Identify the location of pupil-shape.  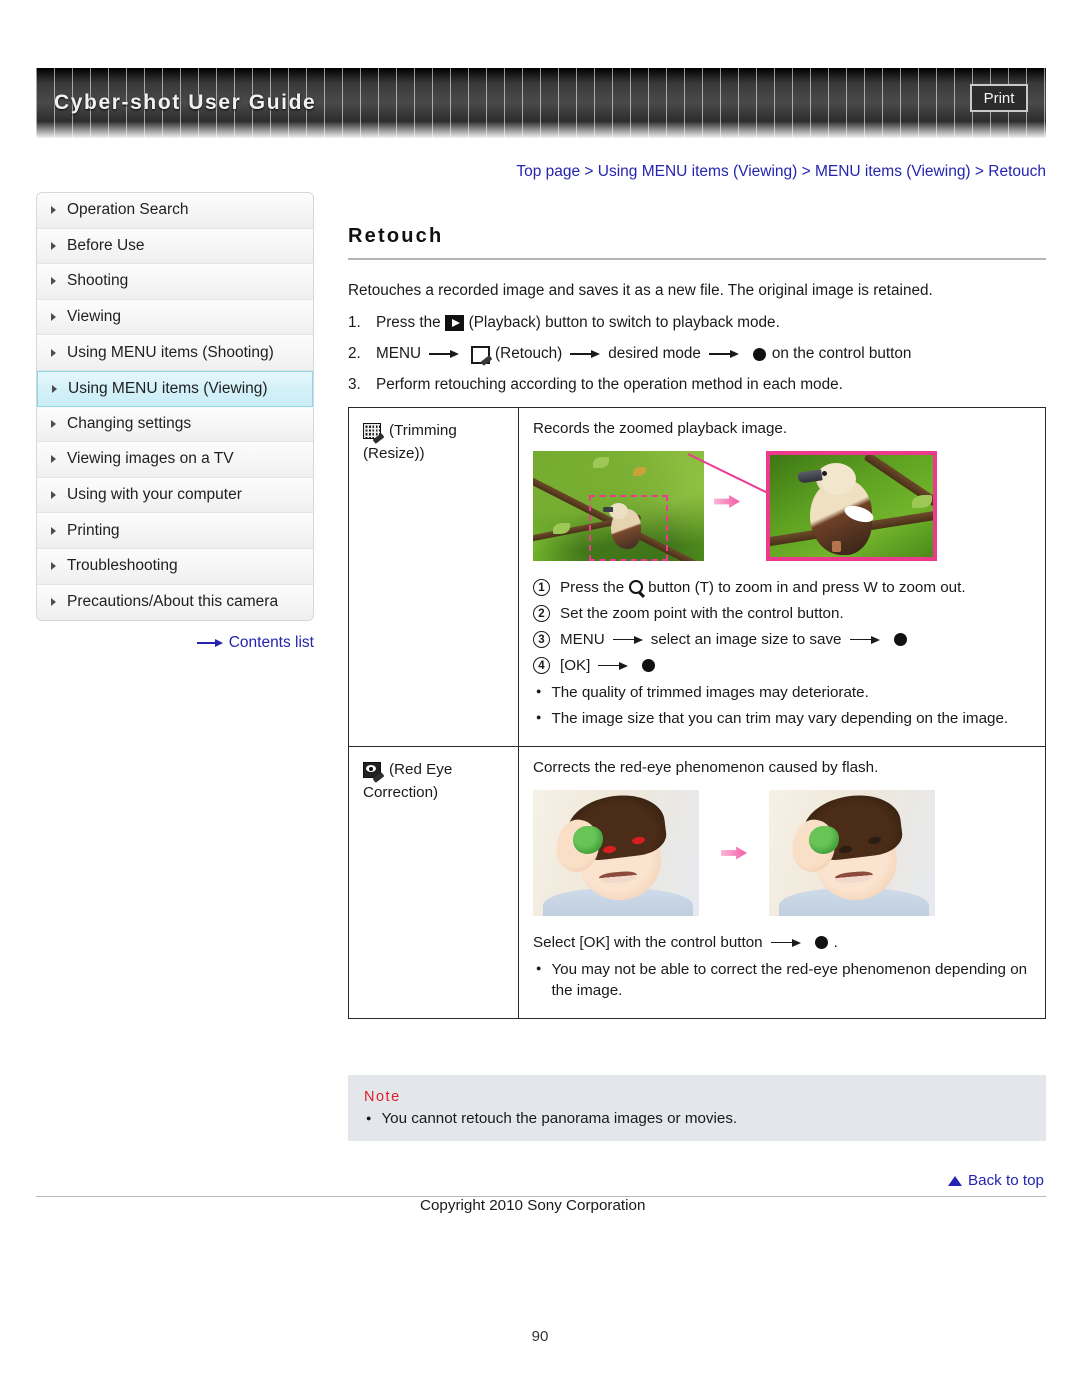
(371, 768).